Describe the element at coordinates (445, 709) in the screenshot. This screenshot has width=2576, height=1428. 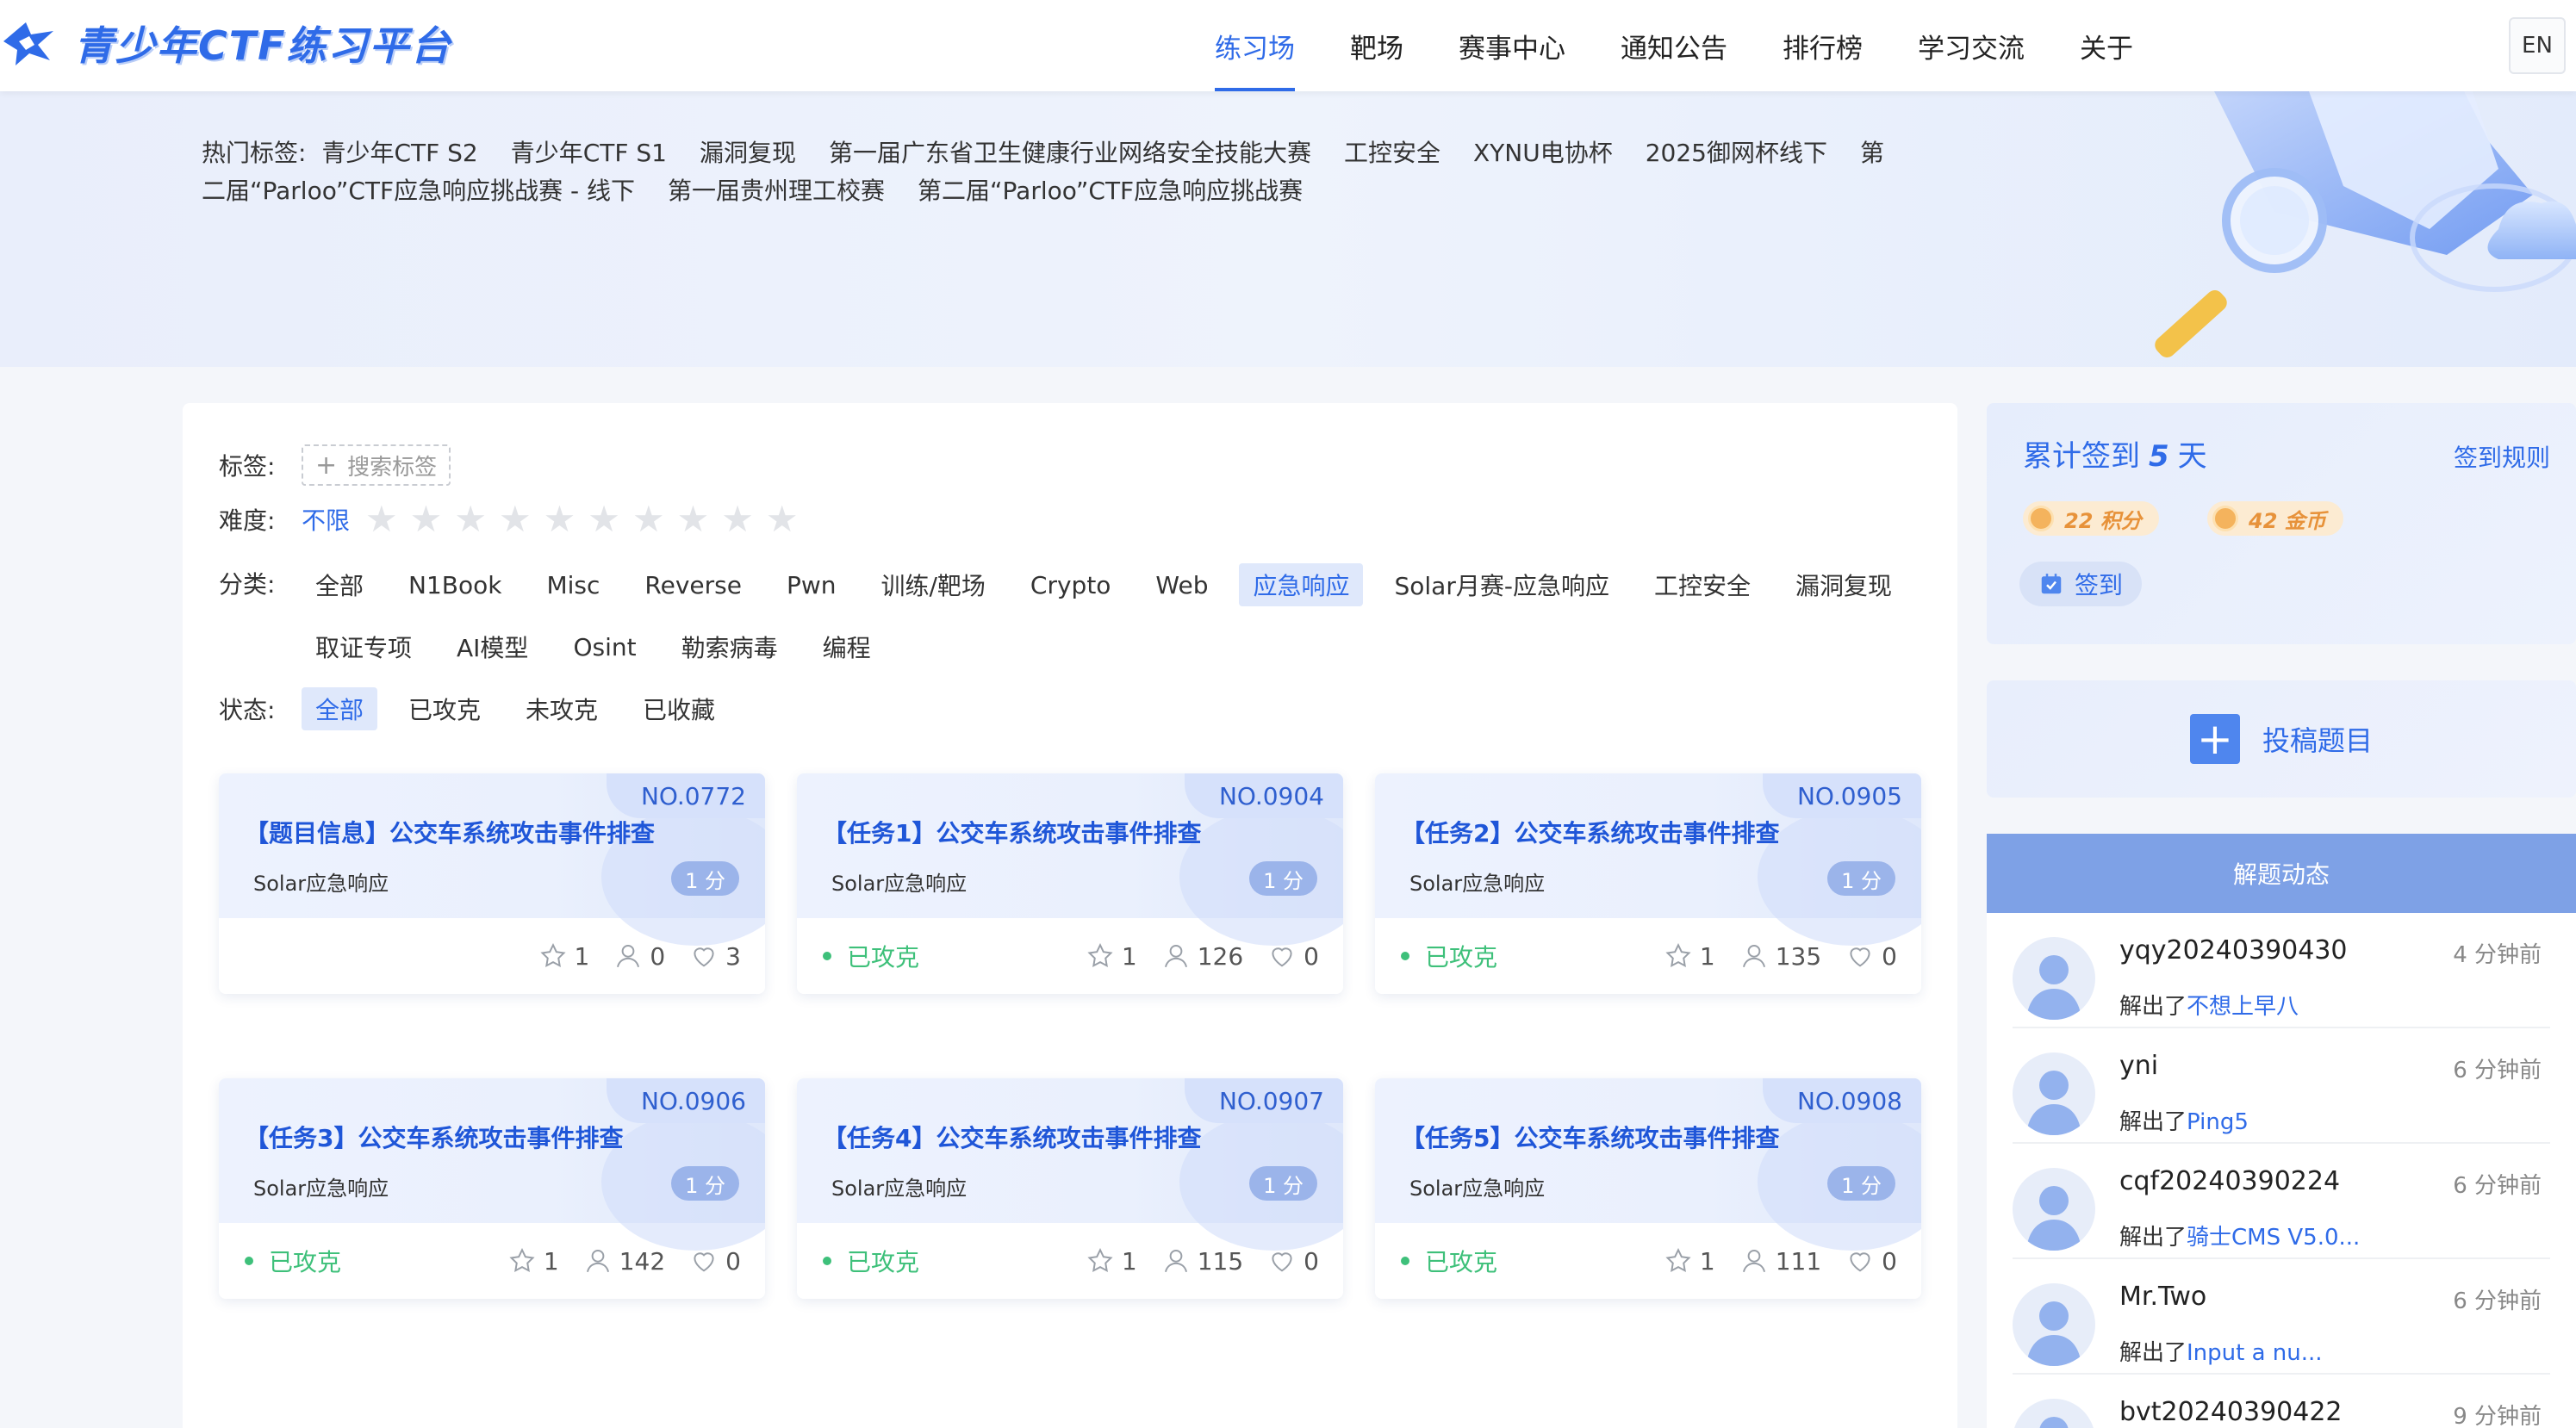
I see `status-solved: 已攻克` at that location.